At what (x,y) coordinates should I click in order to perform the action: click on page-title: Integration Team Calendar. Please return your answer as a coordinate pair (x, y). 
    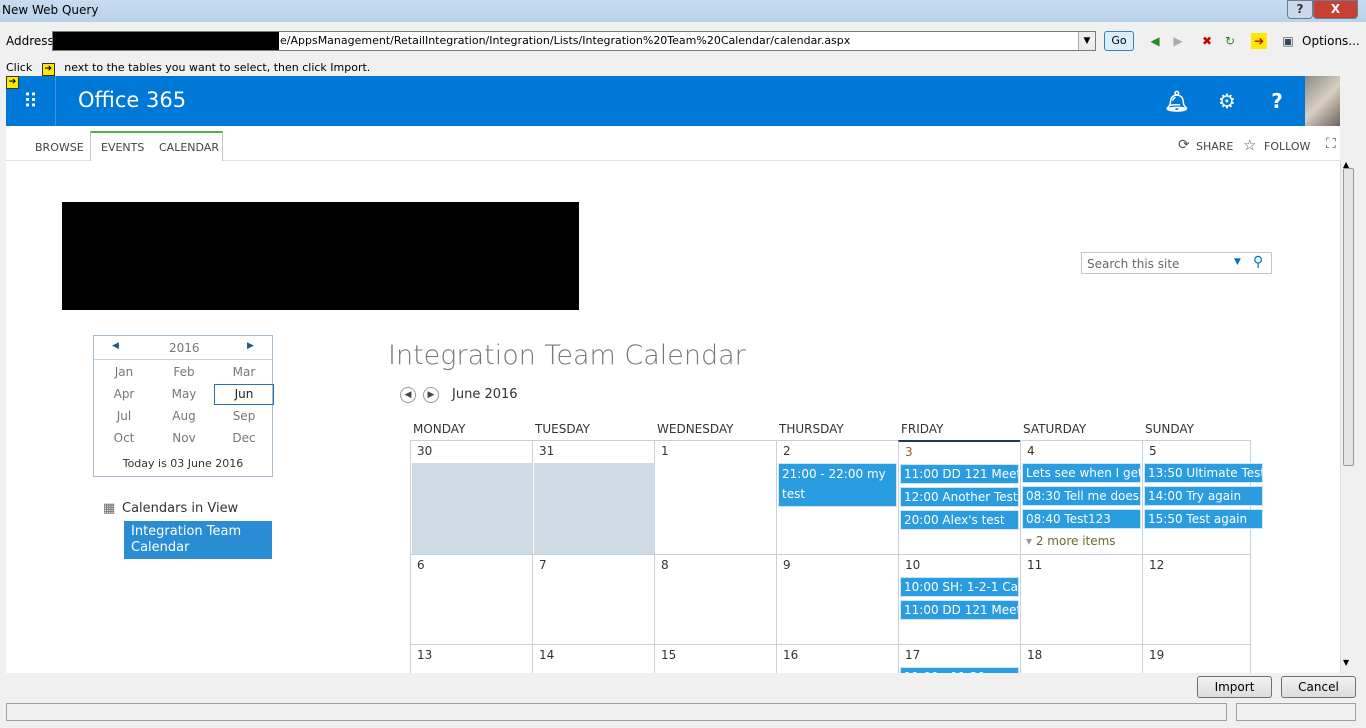
    Looking at the image, I should click on (567, 355).